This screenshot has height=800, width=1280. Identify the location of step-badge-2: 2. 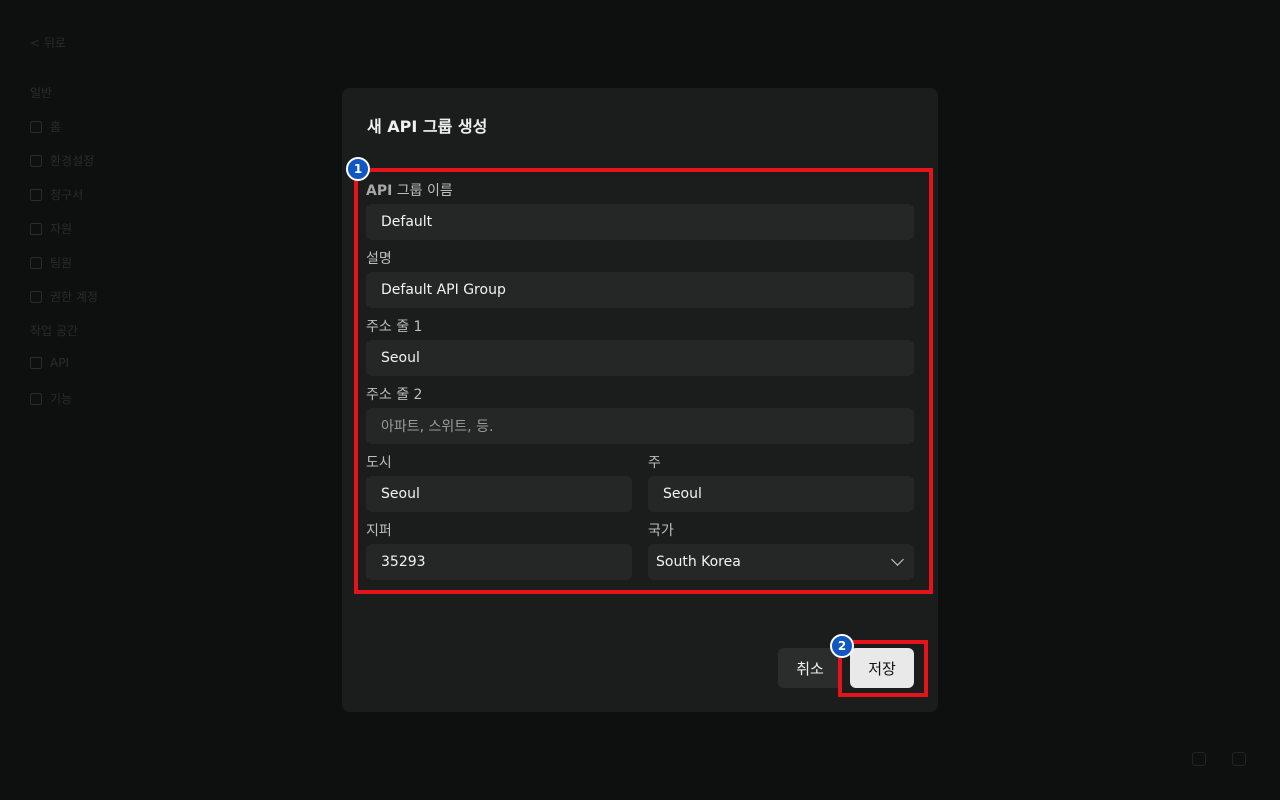
(842, 646).